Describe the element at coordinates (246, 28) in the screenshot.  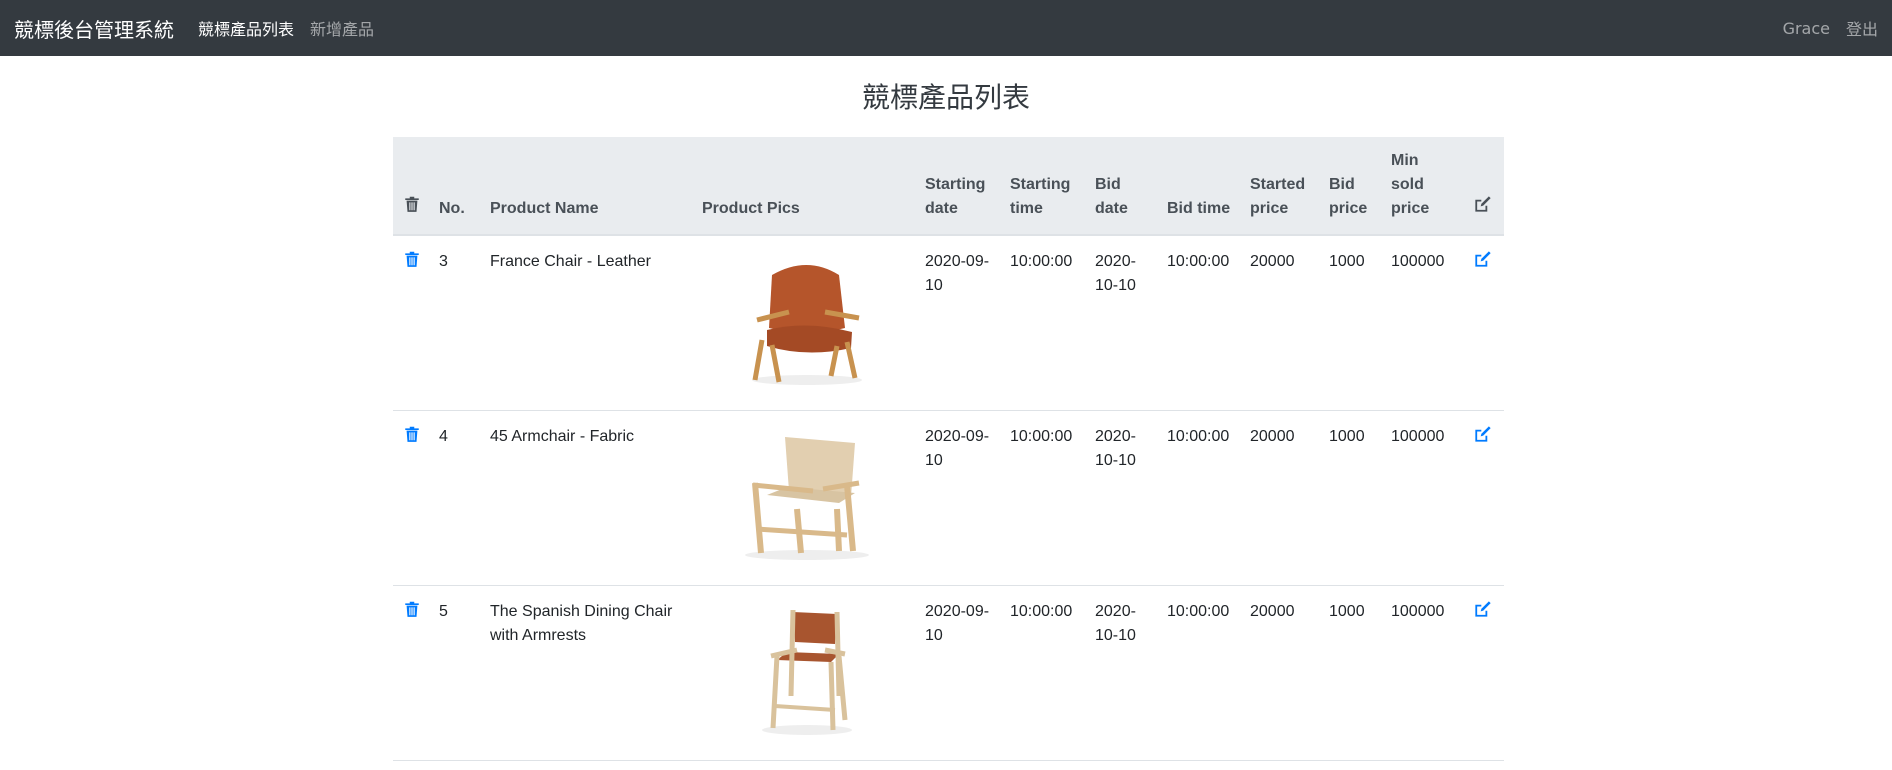
I see `nav-link-product-list: 競標產品列表` at that location.